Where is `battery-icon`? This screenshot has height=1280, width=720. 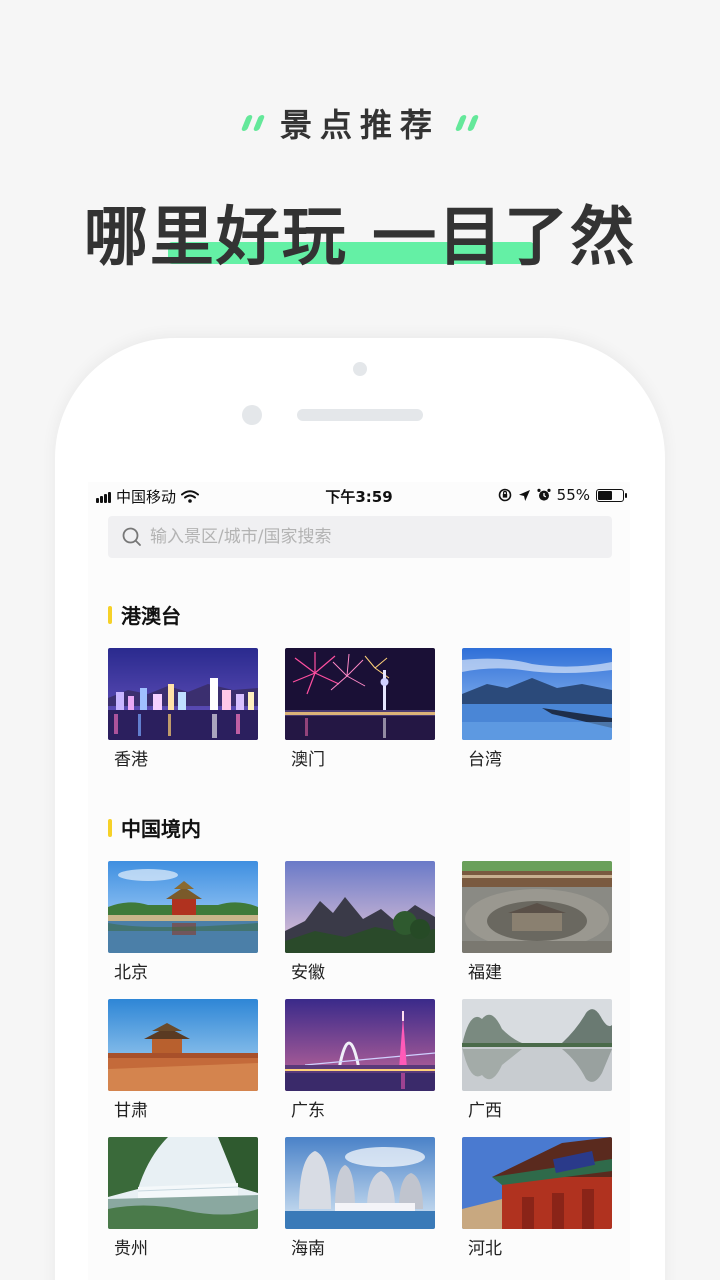
battery-icon is located at coordinates (611, 495).